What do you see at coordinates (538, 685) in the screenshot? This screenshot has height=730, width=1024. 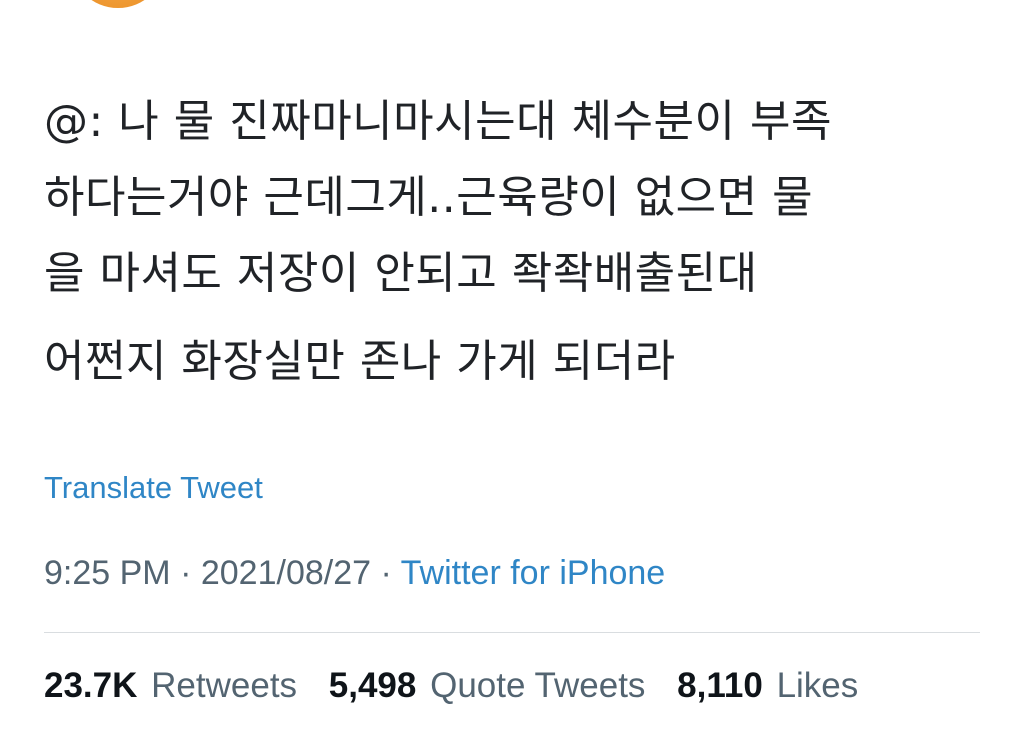 I see `quote-tweets-label: Quote Tweets` at bounding box center [538, 685].